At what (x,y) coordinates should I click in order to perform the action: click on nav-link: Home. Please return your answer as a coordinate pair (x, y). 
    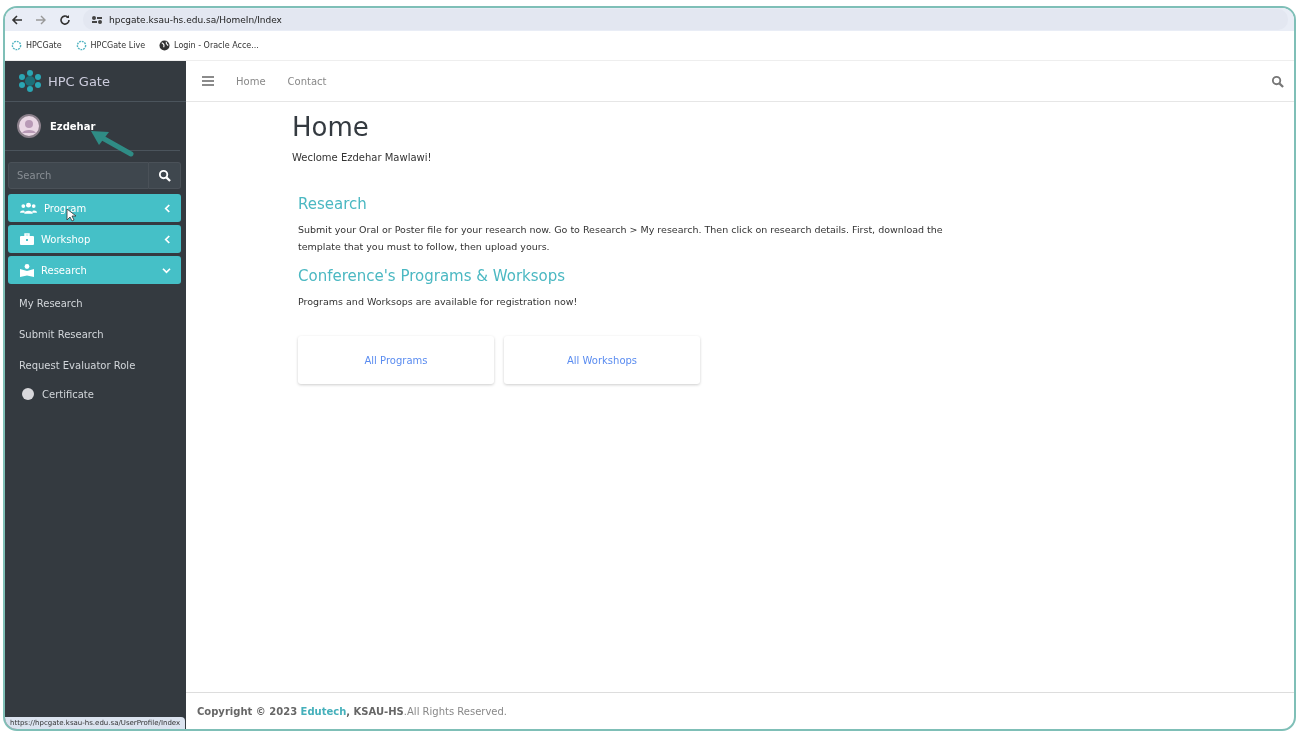
    Looking at the image, I should click on (251, 81).